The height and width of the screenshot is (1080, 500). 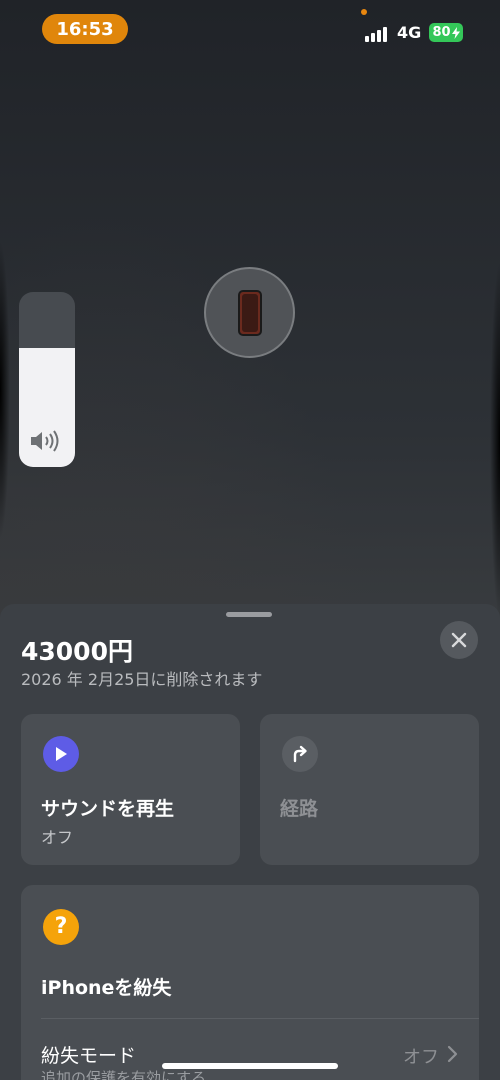 I want to click on map-edge-shadow-right, so click(x=495, y=440).